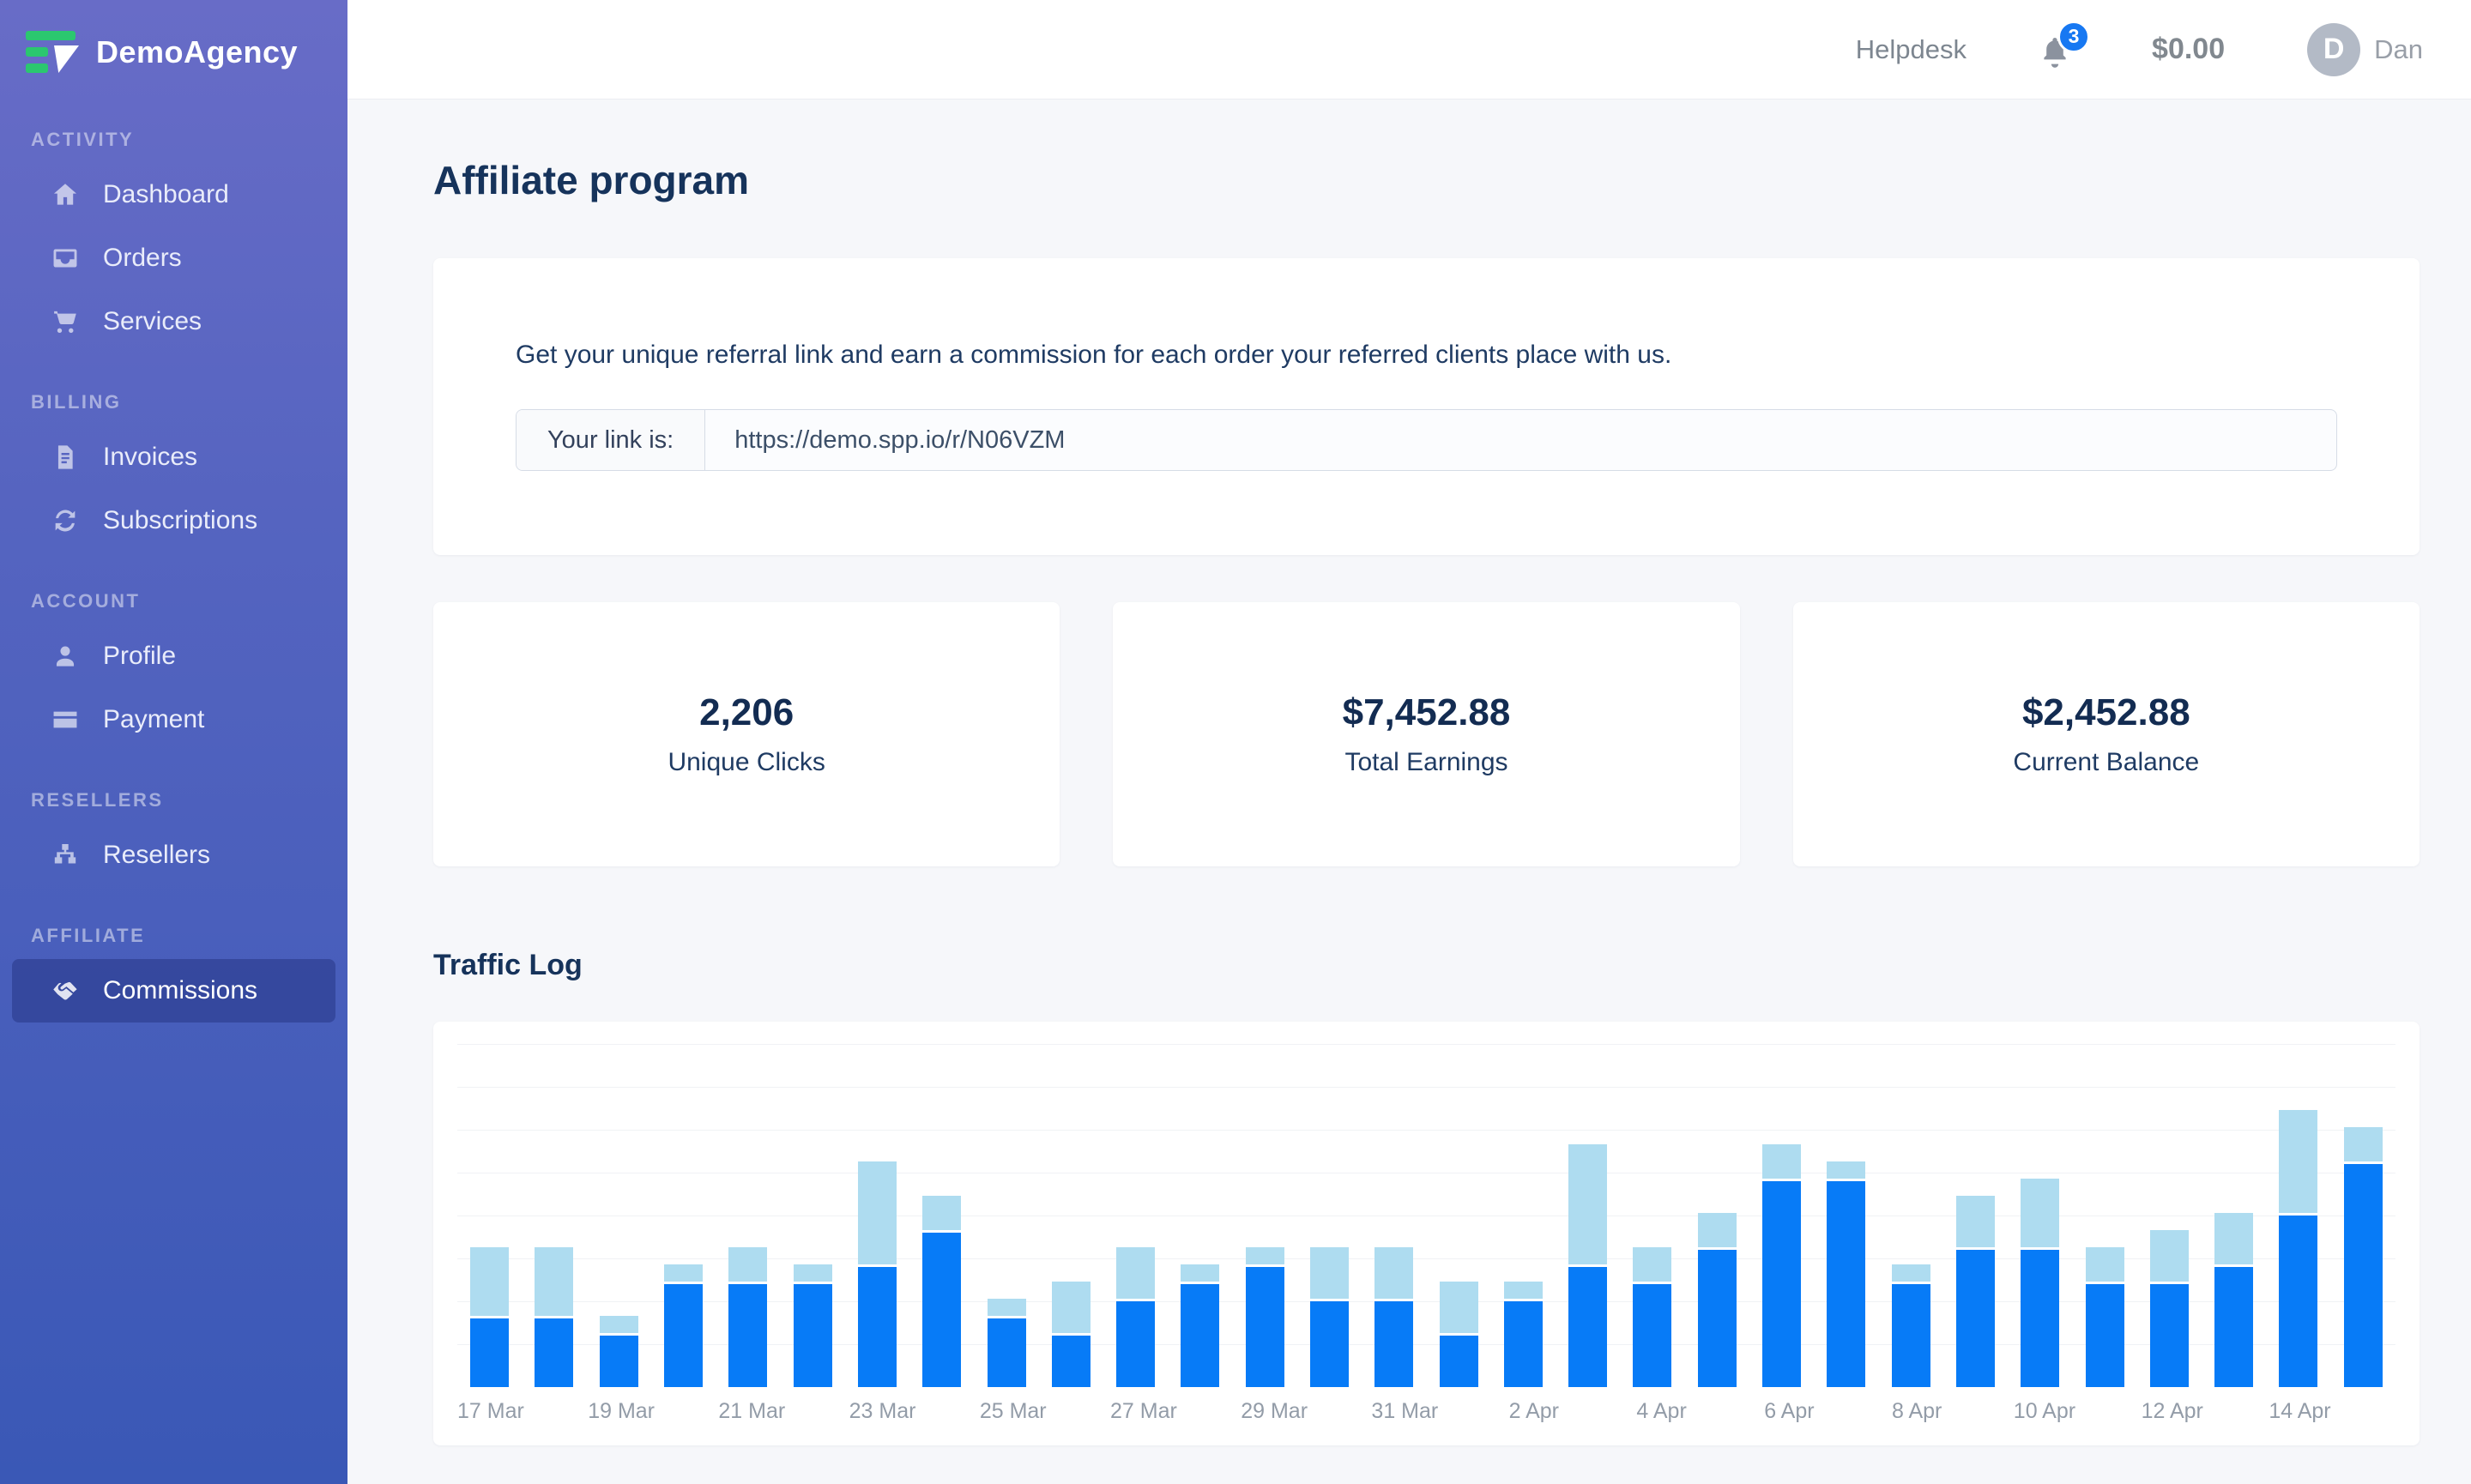 Image resolution: width=2471 pixels, height=1484 pixels. Describe the element at coordinates (619, 1215) in the screenshot. I see `traffic-bar-19-mar` at that location.